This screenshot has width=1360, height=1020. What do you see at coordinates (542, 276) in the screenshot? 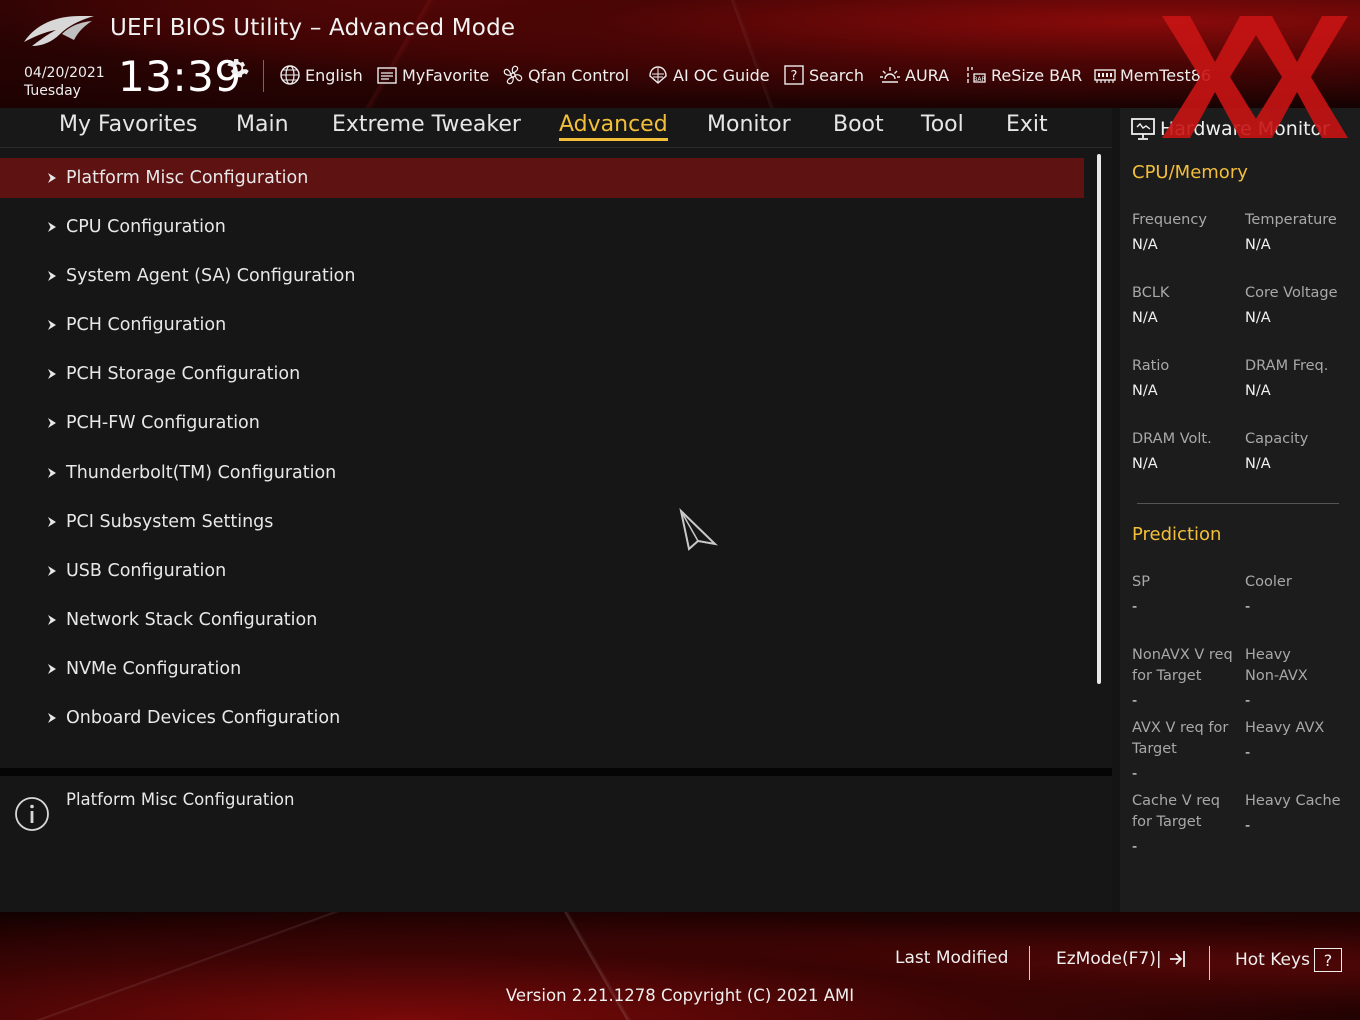
I see `menu-item-system-agent: System Agent (SA) Configuration` at bounding box center [542, 276].